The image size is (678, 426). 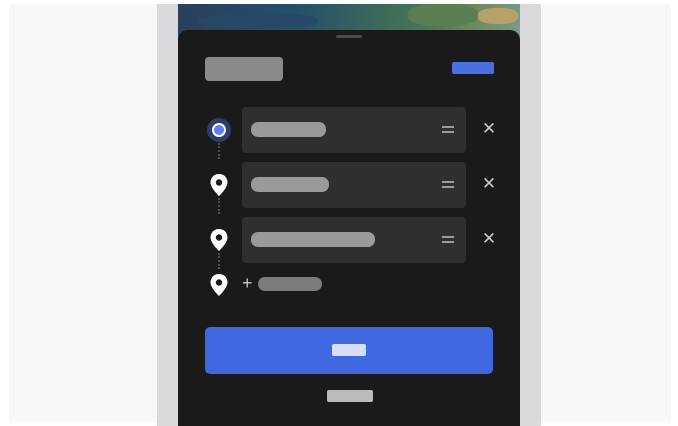 What do you see at coordinates (354, 130) in the screenshot?
I see `stop-input-origin` at bounding box center [354, 130].